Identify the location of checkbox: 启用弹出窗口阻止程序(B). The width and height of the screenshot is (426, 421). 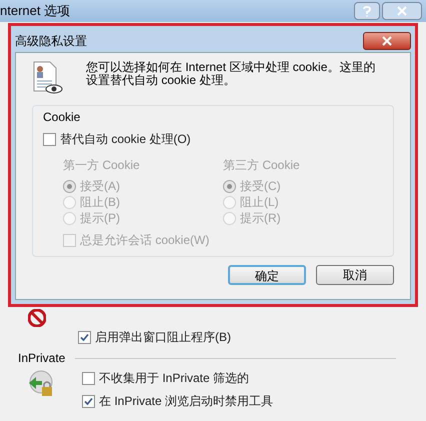
(252, 337).